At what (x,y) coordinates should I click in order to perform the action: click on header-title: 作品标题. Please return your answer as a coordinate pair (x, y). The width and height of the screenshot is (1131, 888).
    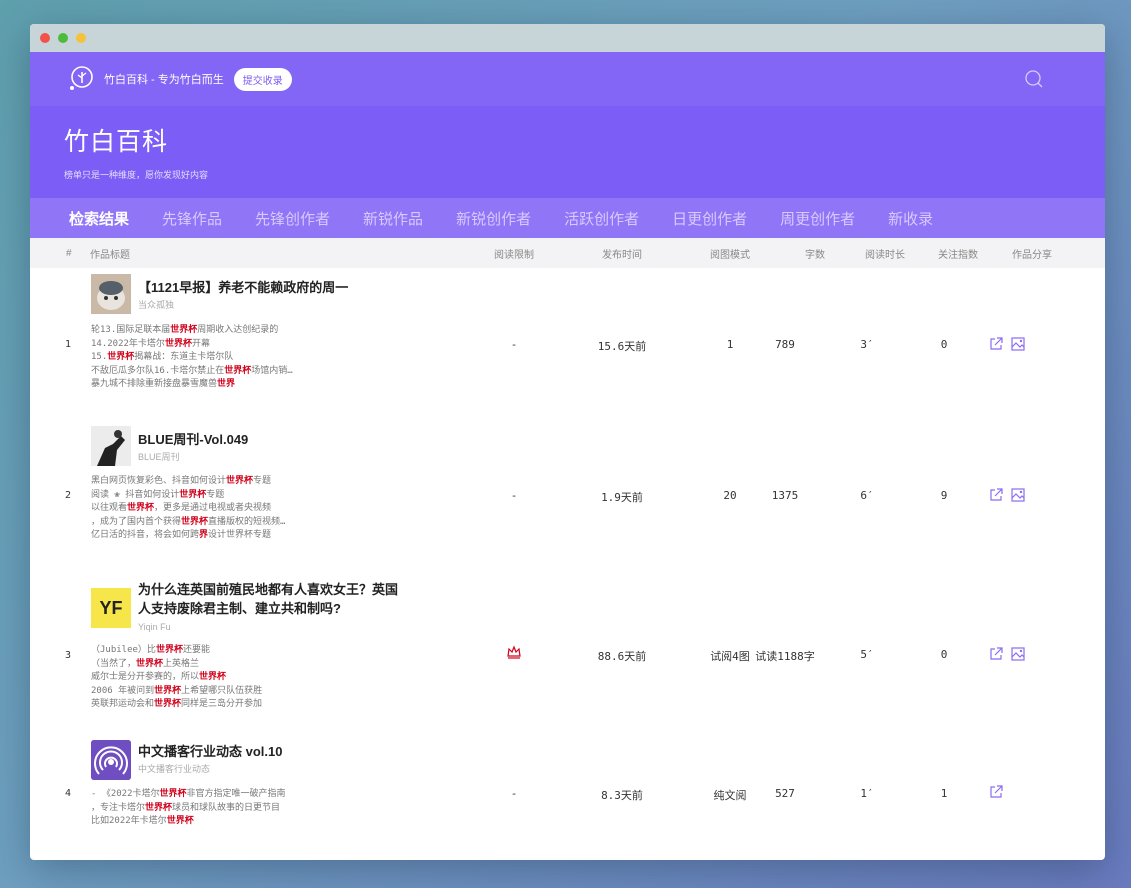
    Looking at the image, I should click on (110, 255).